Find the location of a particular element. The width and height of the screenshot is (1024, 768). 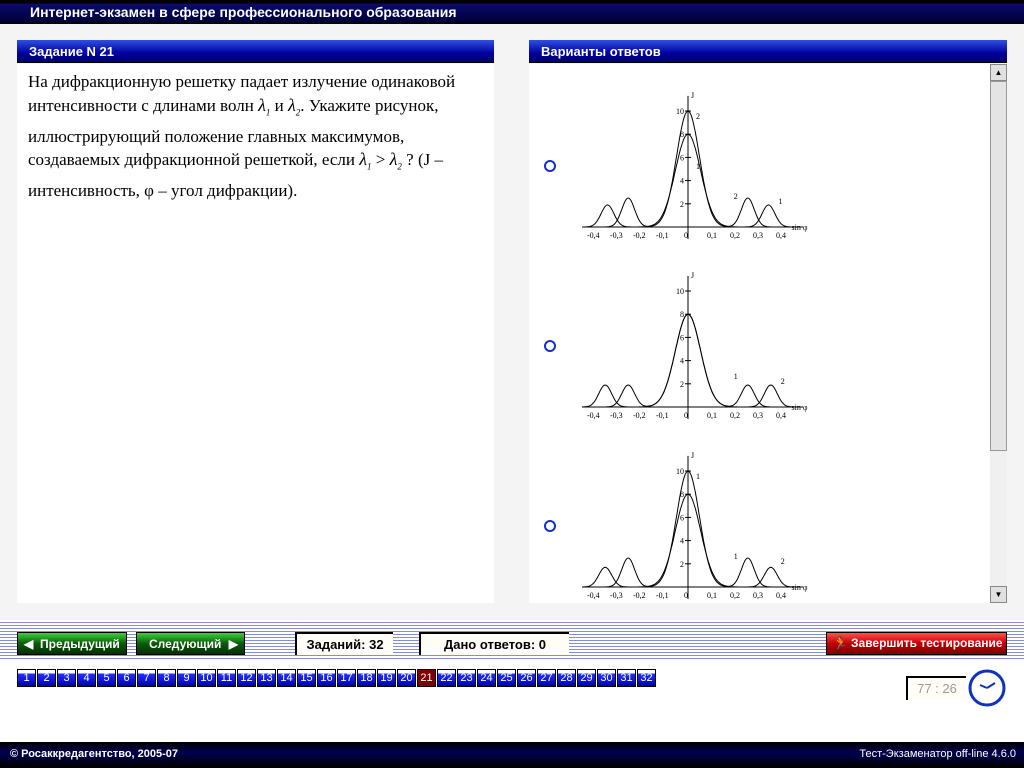

clock-icon is located at coordinates (987, 688).